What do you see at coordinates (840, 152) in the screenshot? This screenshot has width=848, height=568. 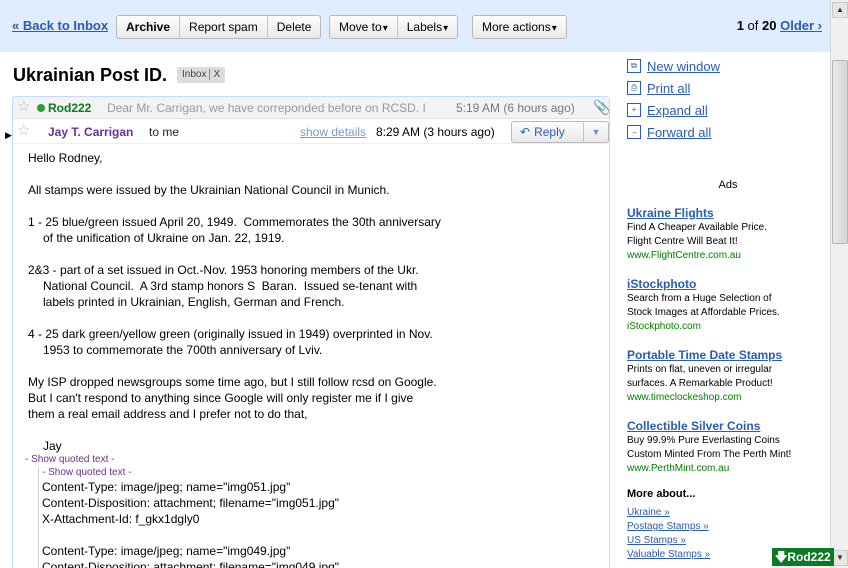 I see `scrollbar-thumb` at bounding box center [840, 152].